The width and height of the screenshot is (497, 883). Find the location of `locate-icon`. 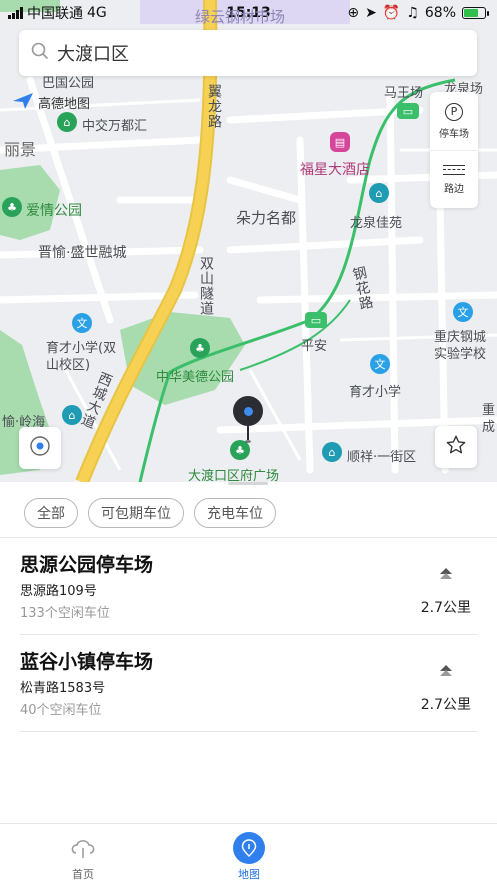

locate-icon is located at coordinates (40, 448).